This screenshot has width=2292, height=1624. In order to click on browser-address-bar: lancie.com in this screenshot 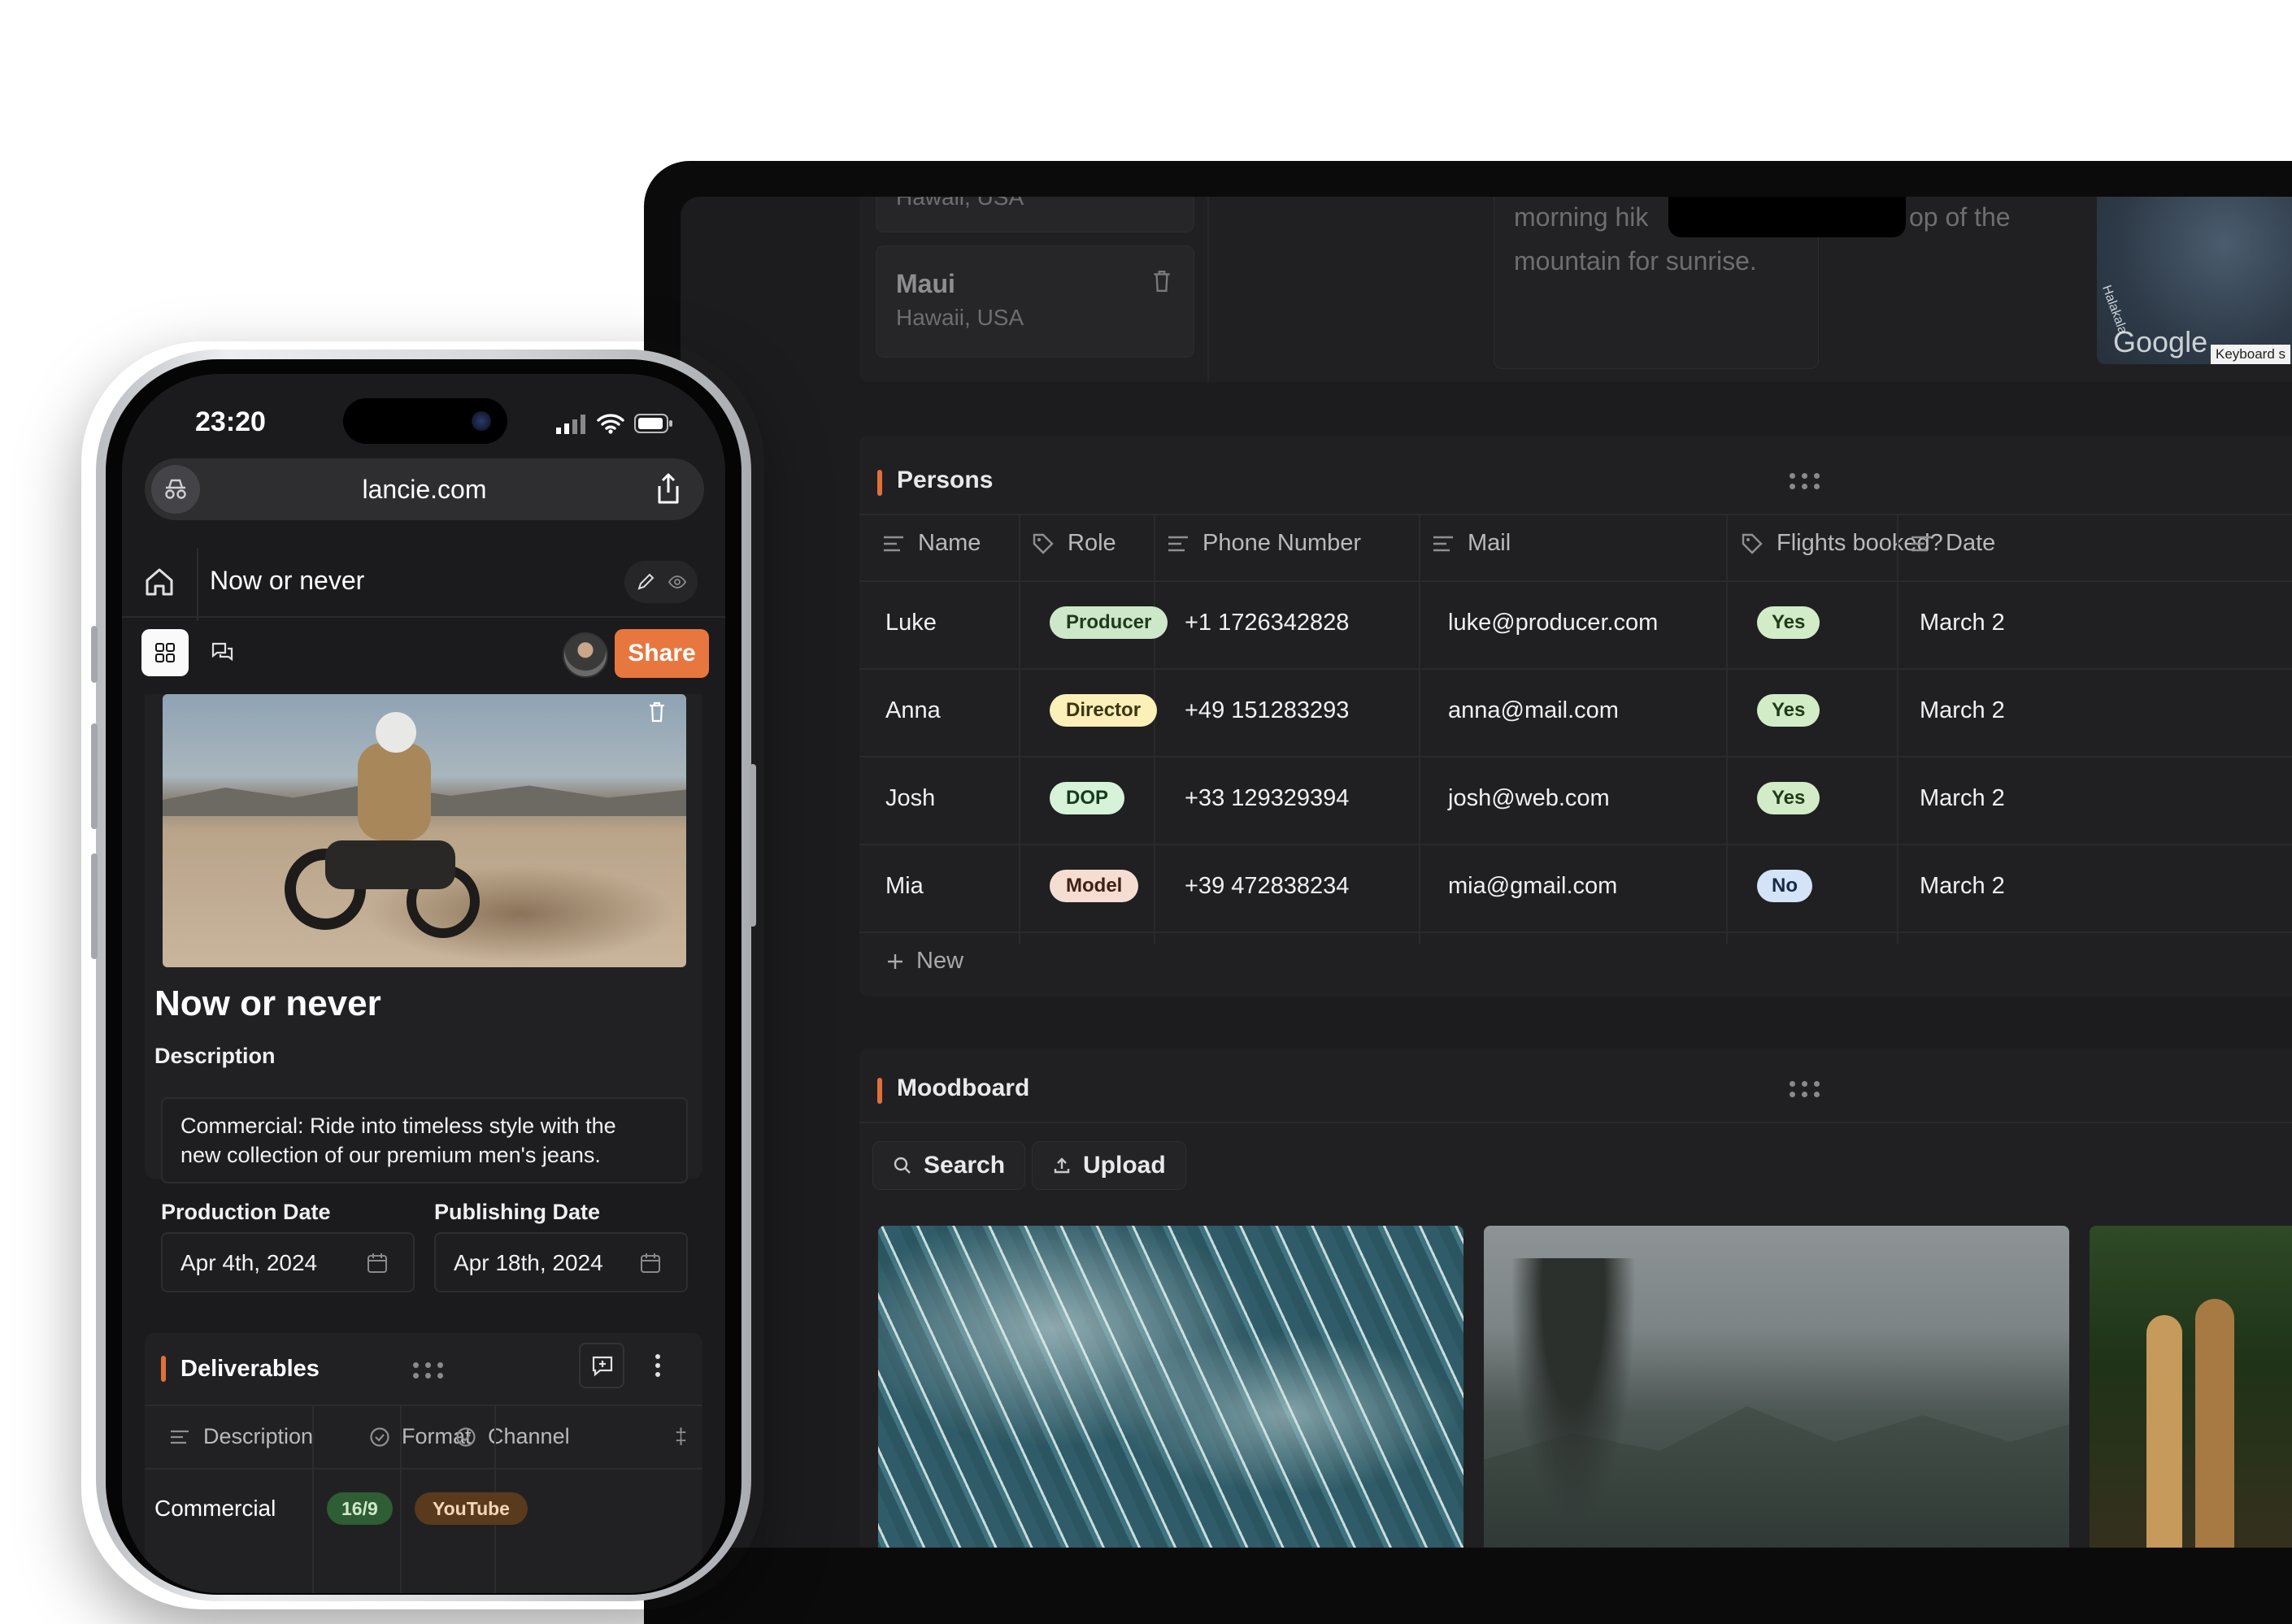, I will do `click(425, 489)`.